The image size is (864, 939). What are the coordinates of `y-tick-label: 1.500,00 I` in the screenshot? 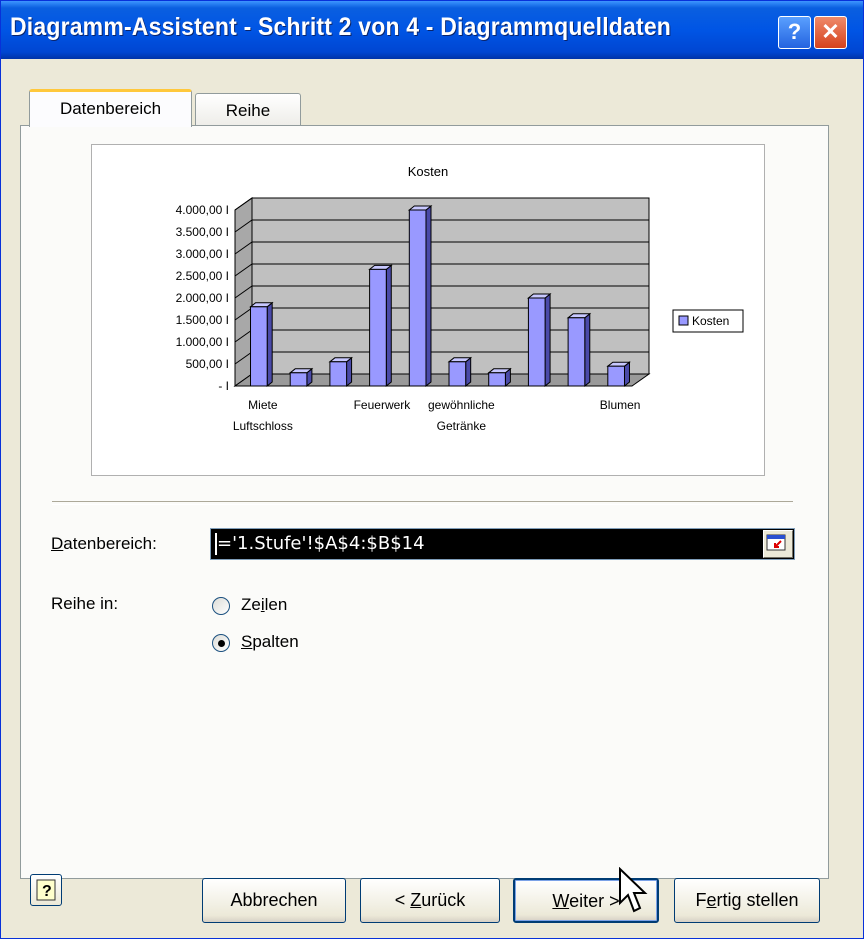 It's located at (202, 320).